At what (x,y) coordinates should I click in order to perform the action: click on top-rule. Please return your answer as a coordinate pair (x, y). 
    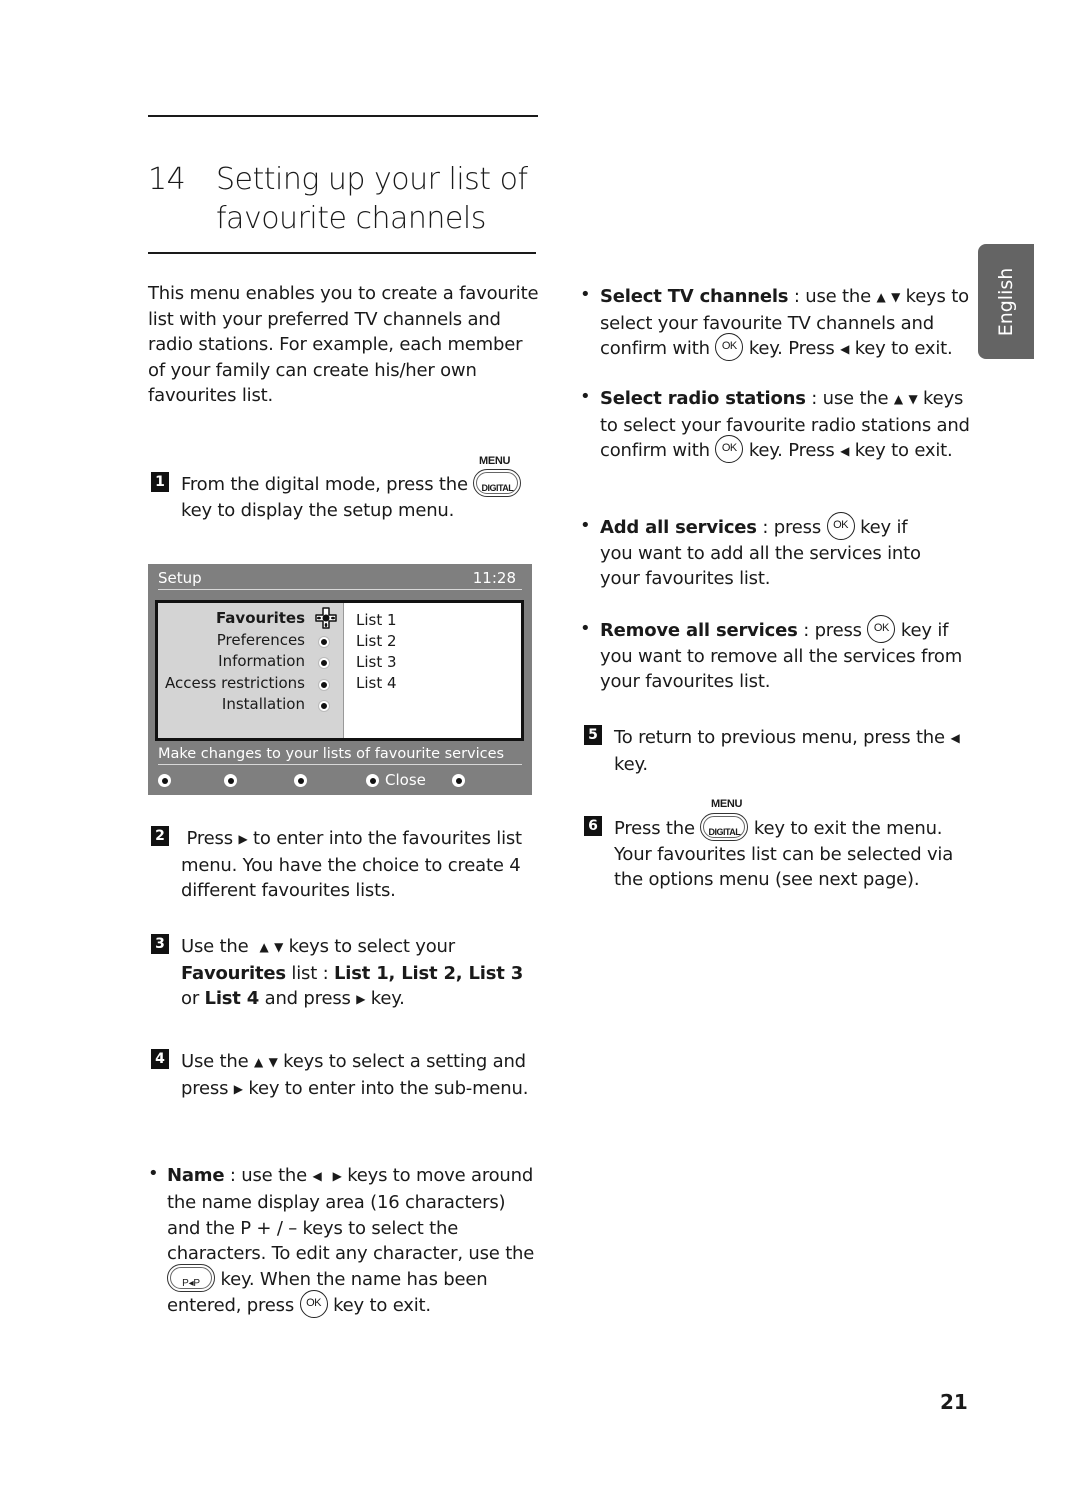
    Looking at the image, I should click on (343, 116).